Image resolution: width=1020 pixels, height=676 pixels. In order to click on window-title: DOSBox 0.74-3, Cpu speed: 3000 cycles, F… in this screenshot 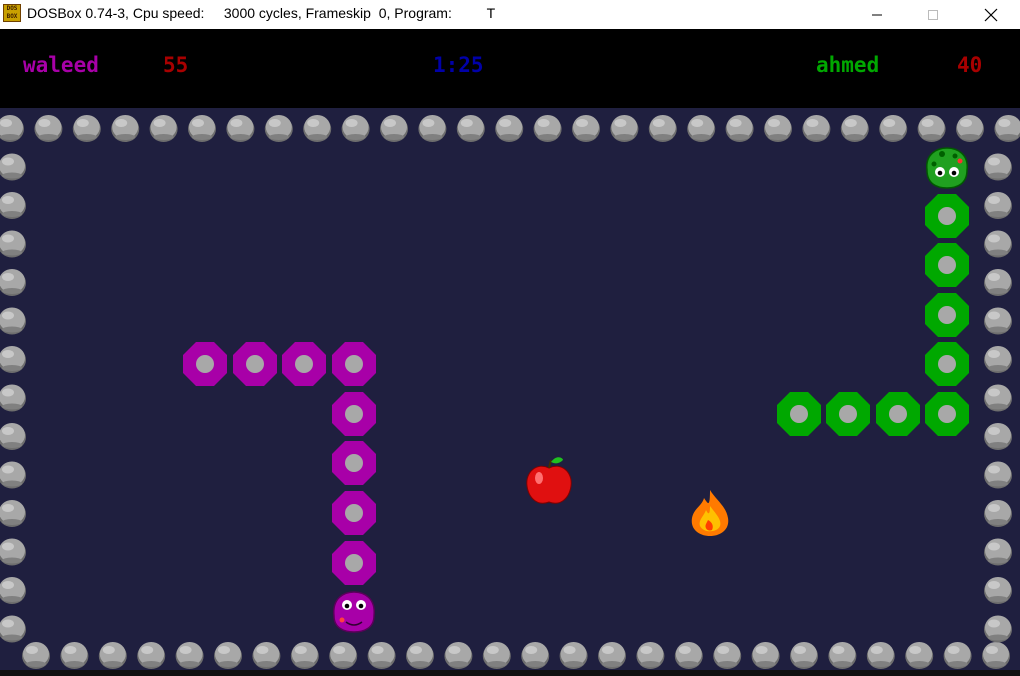, I will do `click(261, 13)`.